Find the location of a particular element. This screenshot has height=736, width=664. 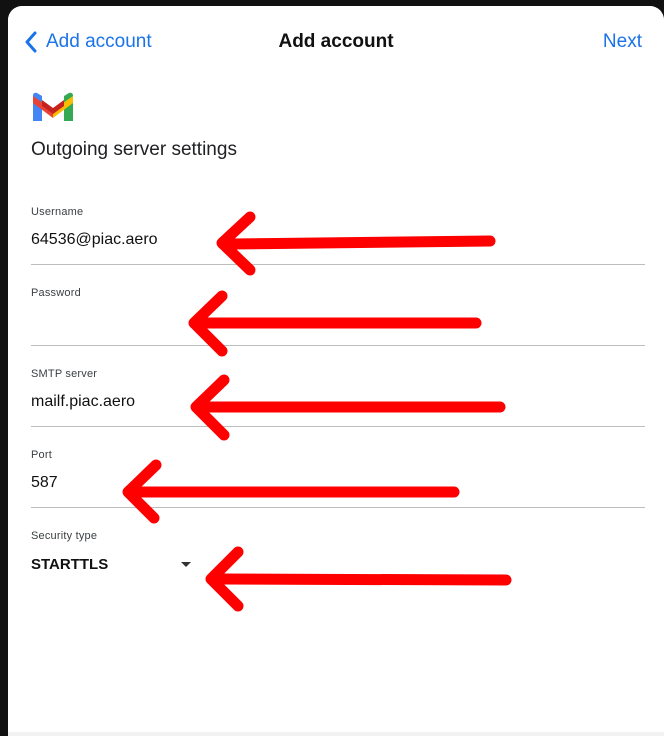

red-arrow-password is located at coordinates (335, 323).